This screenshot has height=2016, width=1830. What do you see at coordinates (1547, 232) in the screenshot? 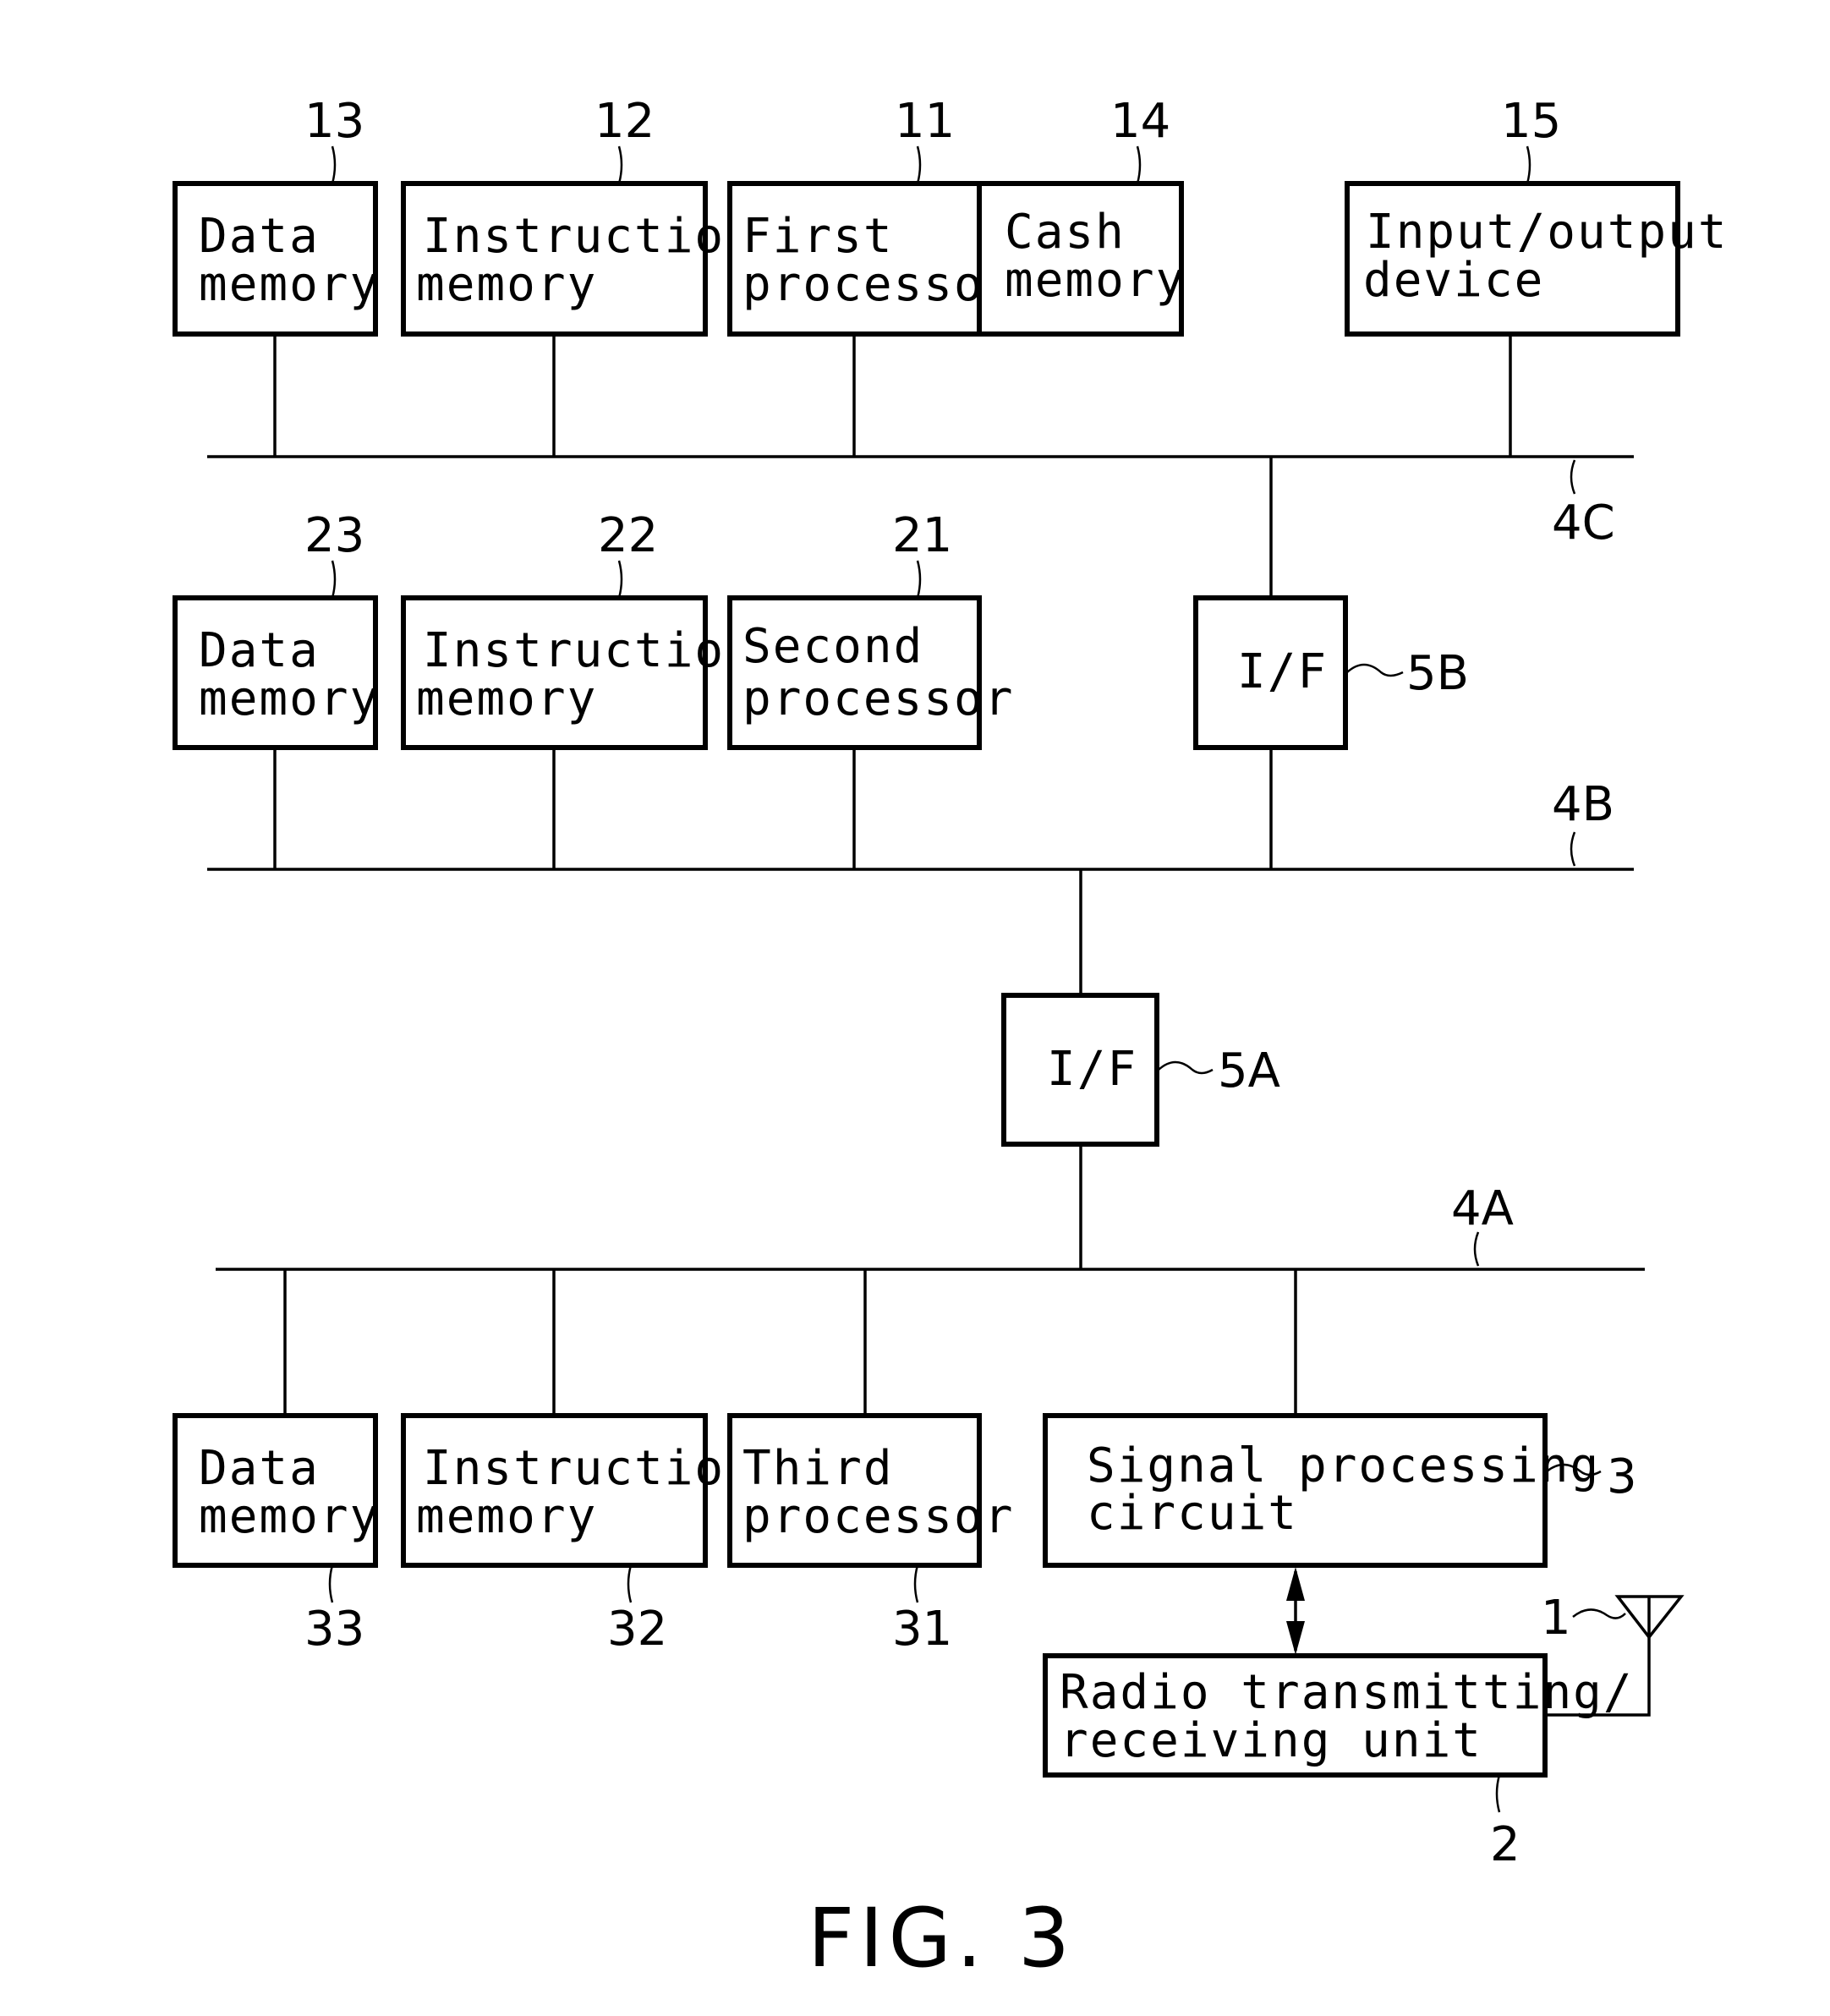
I see `label-line1: Input/output` at bounding box center [1547, 232].